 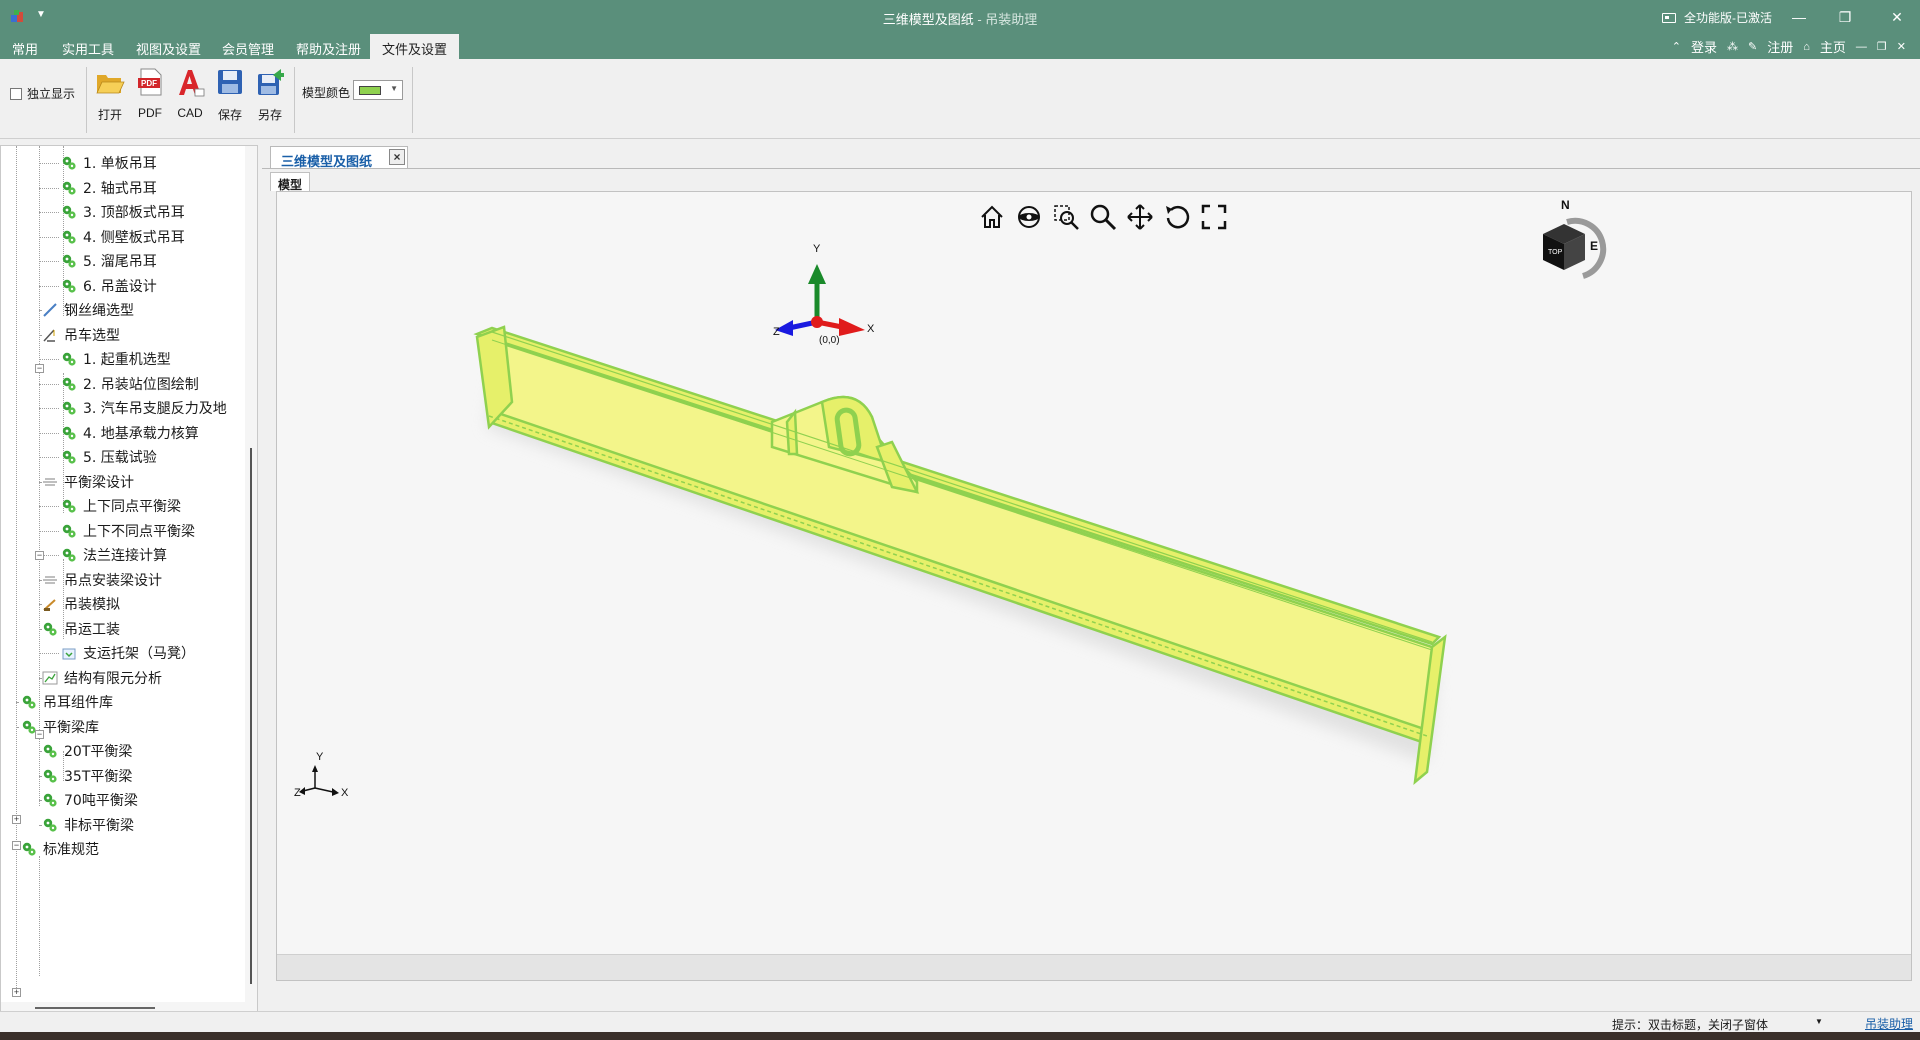 I want to click on cad-button: CAD, so click(x=190, y=93).